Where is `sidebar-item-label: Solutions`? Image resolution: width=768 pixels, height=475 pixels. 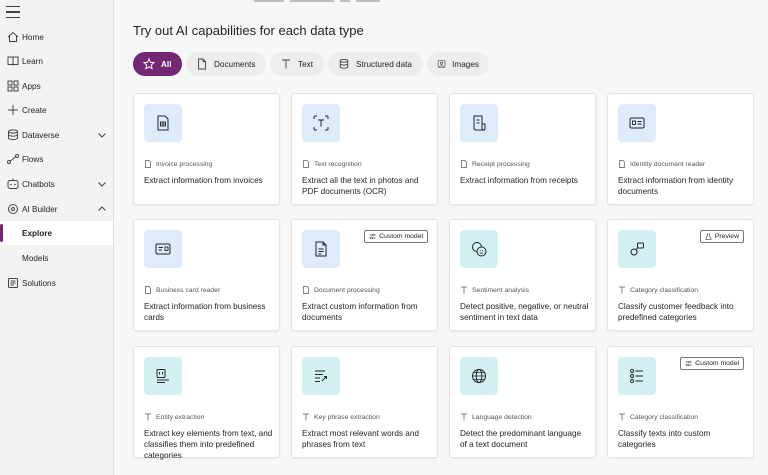
sidebar-item-label: Solutions is located at coordinates (39, 283).